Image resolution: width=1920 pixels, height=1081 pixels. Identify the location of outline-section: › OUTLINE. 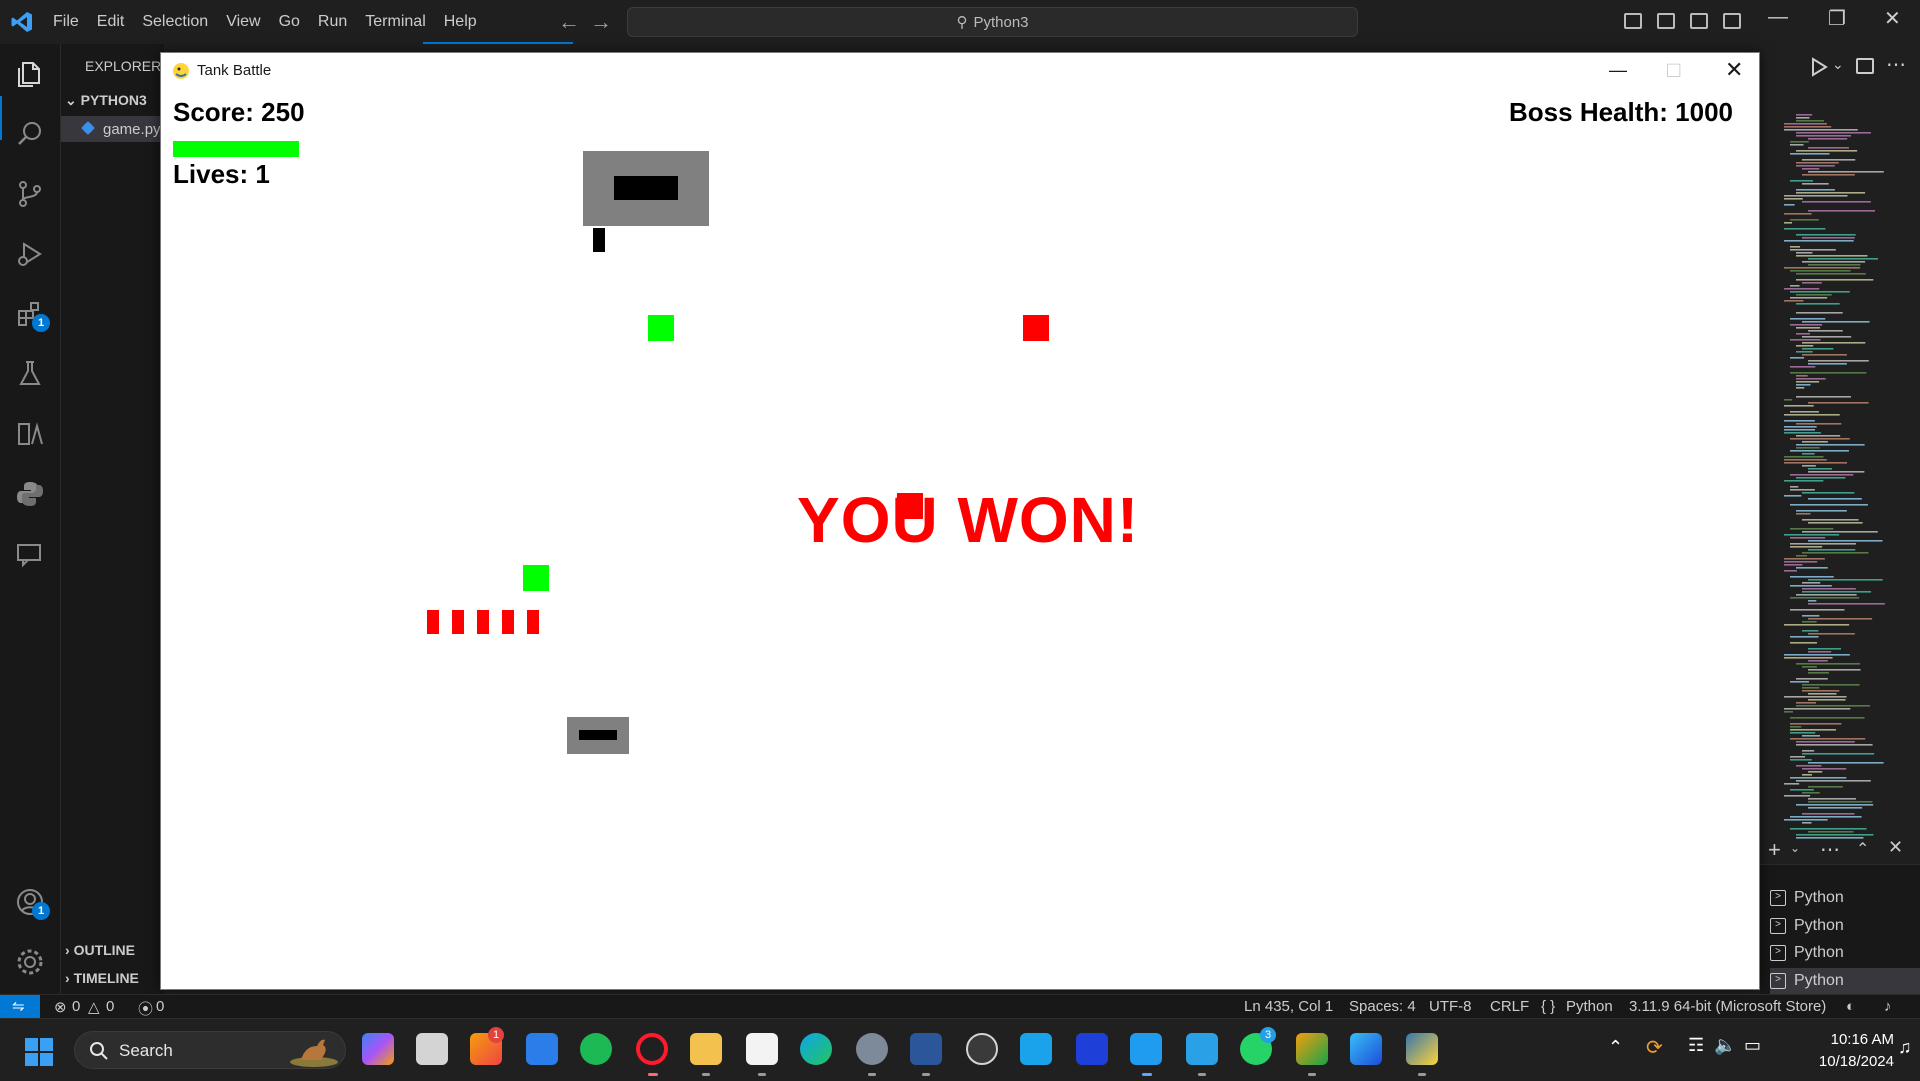
(100, 950).